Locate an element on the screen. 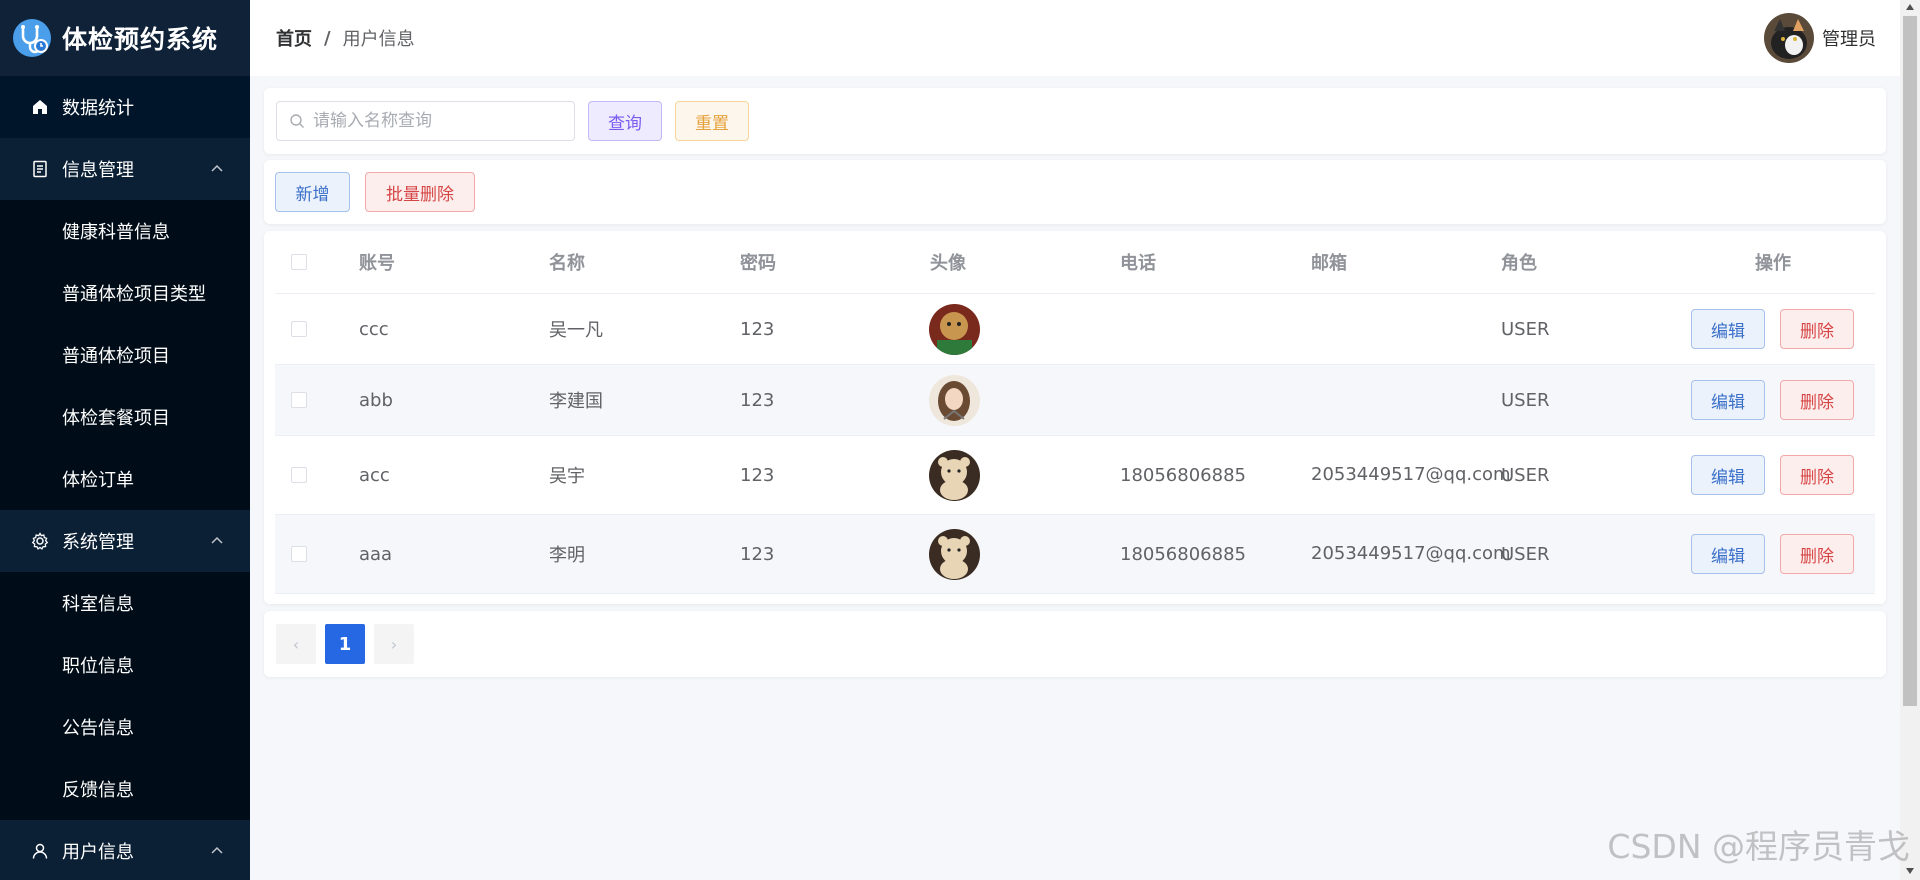 The image size is (1920, 880). table-header: 账号 名称 密码 头像 电话 邮箱 角色 操作 is located at coordinates (1075, 262).